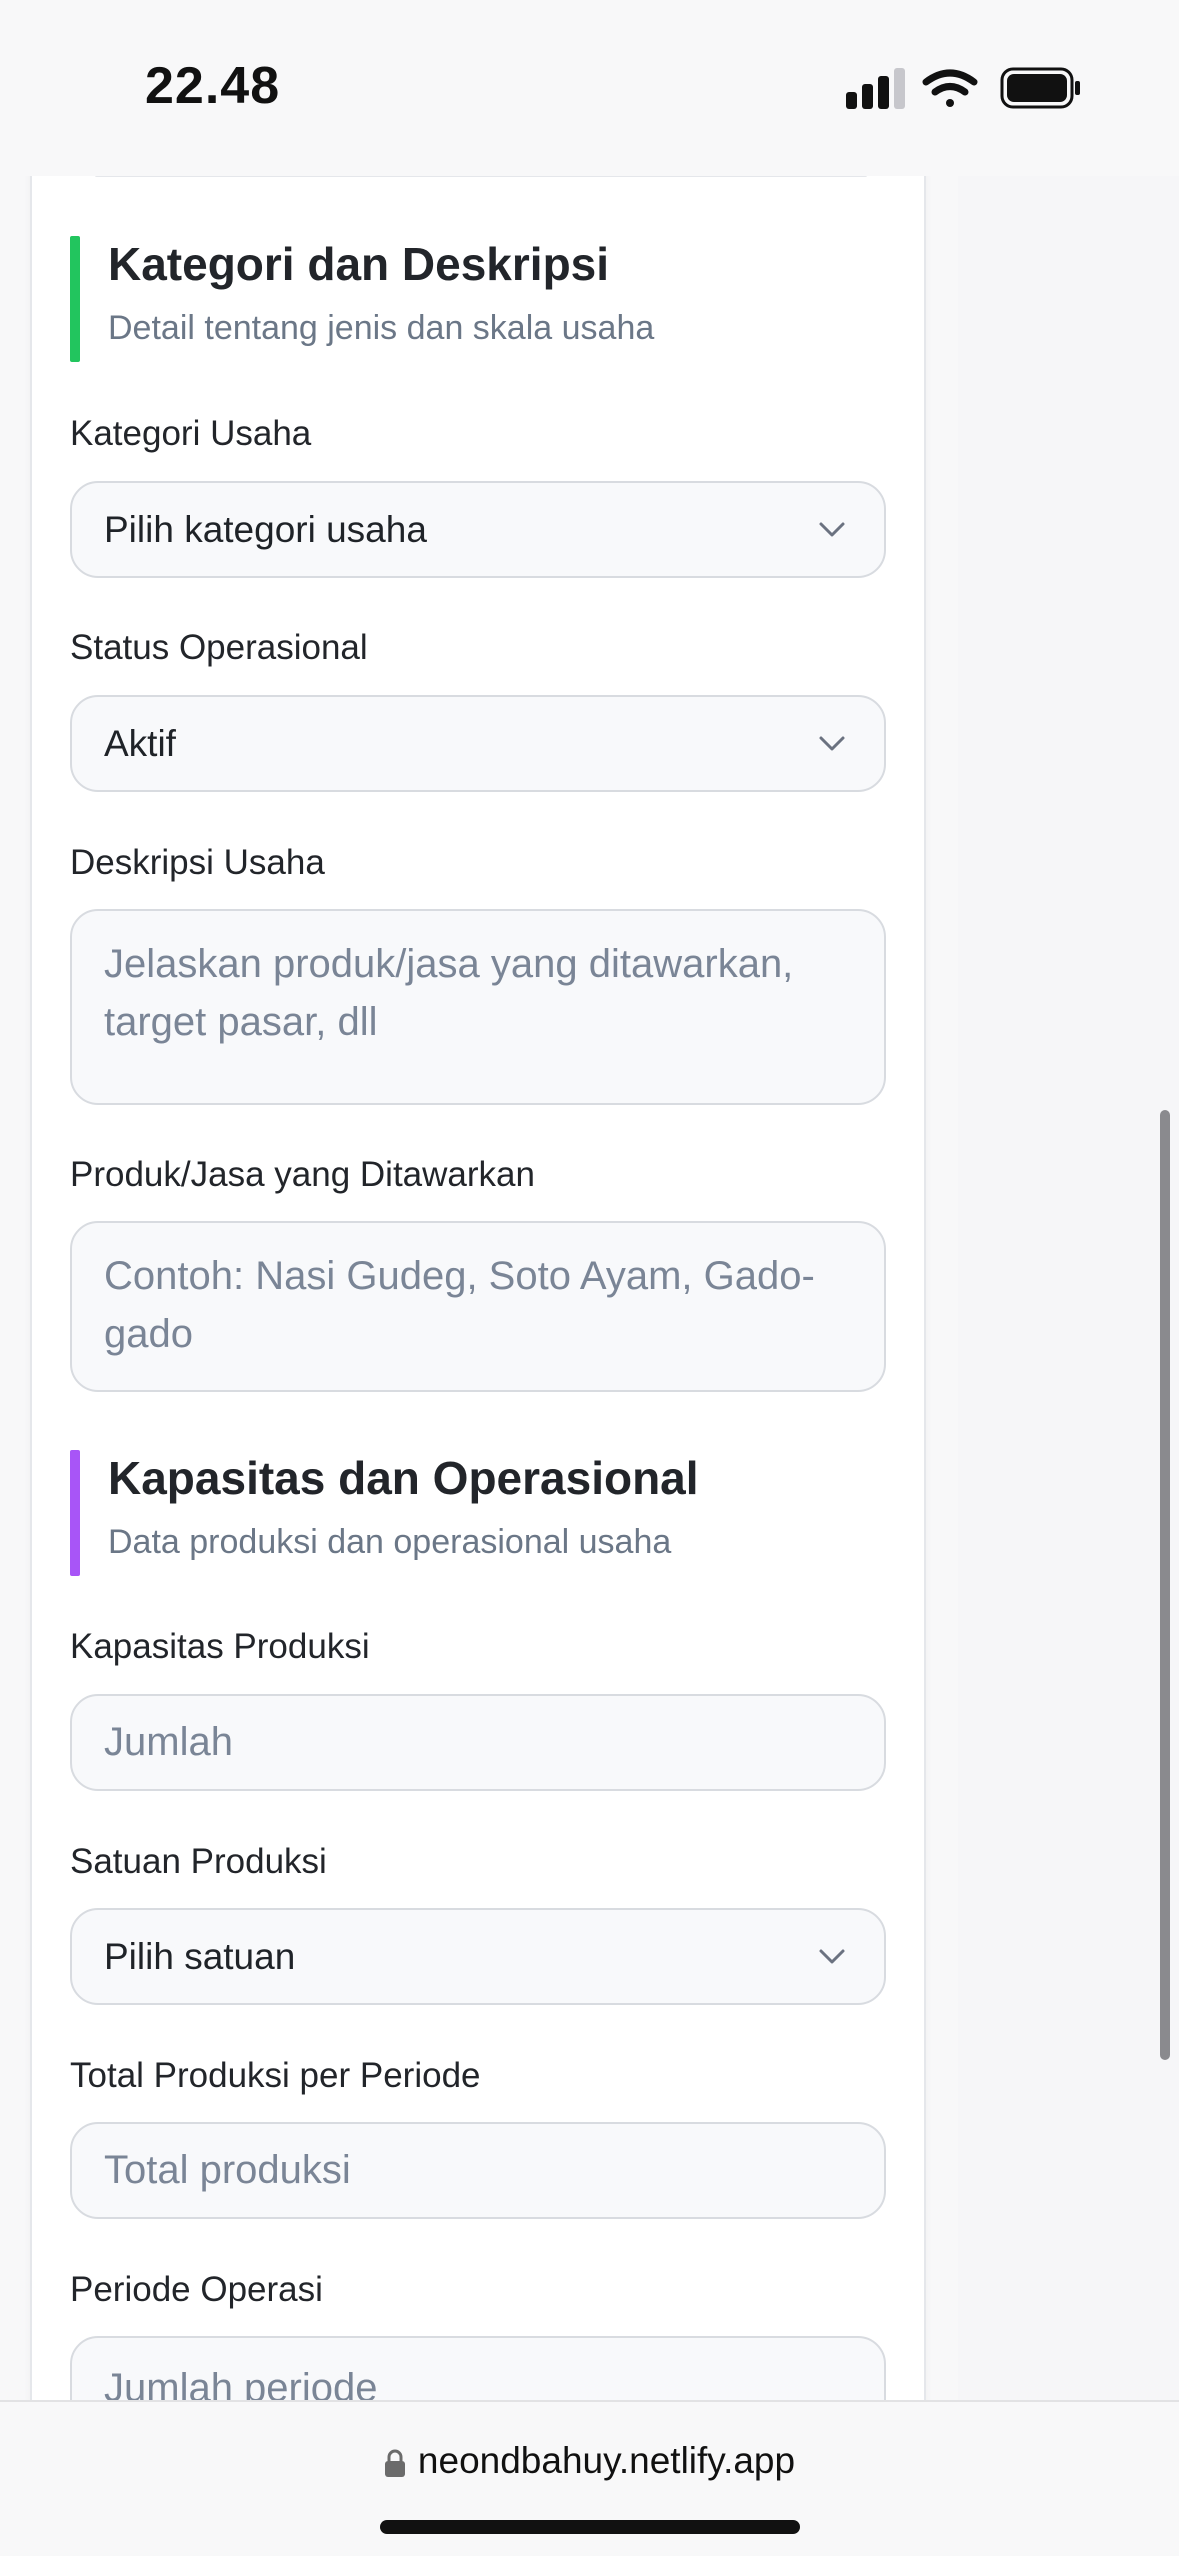 Image resolution: width=1179 pixels, height=2556 pixels. I want to click on kategori-usaha-select: Pilih kategori usaha, so click(478, 529).